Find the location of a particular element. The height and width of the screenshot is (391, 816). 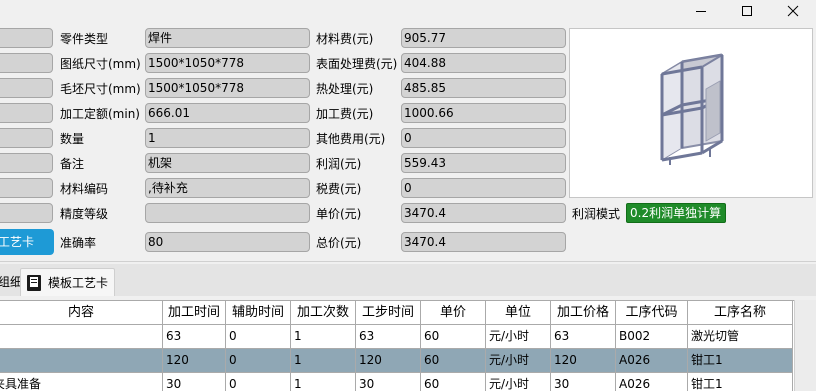

section-divider is located at coordinates (408, 261).